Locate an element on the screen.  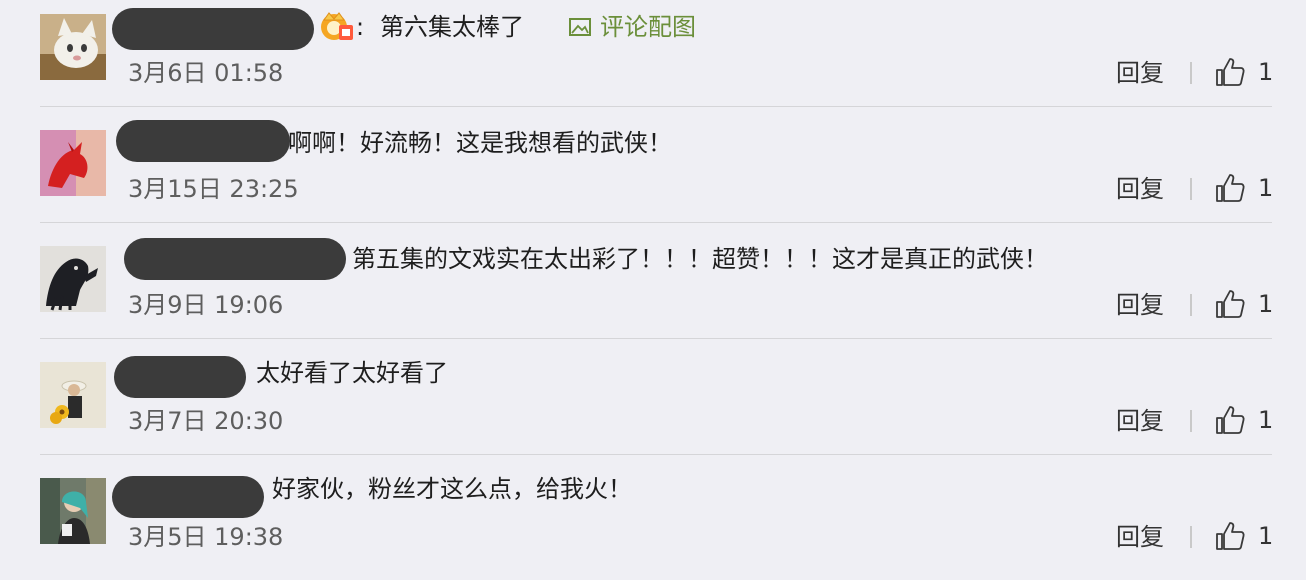
comment-timestamp: 3月7日 20:30 is located at coordinates (206, 421).